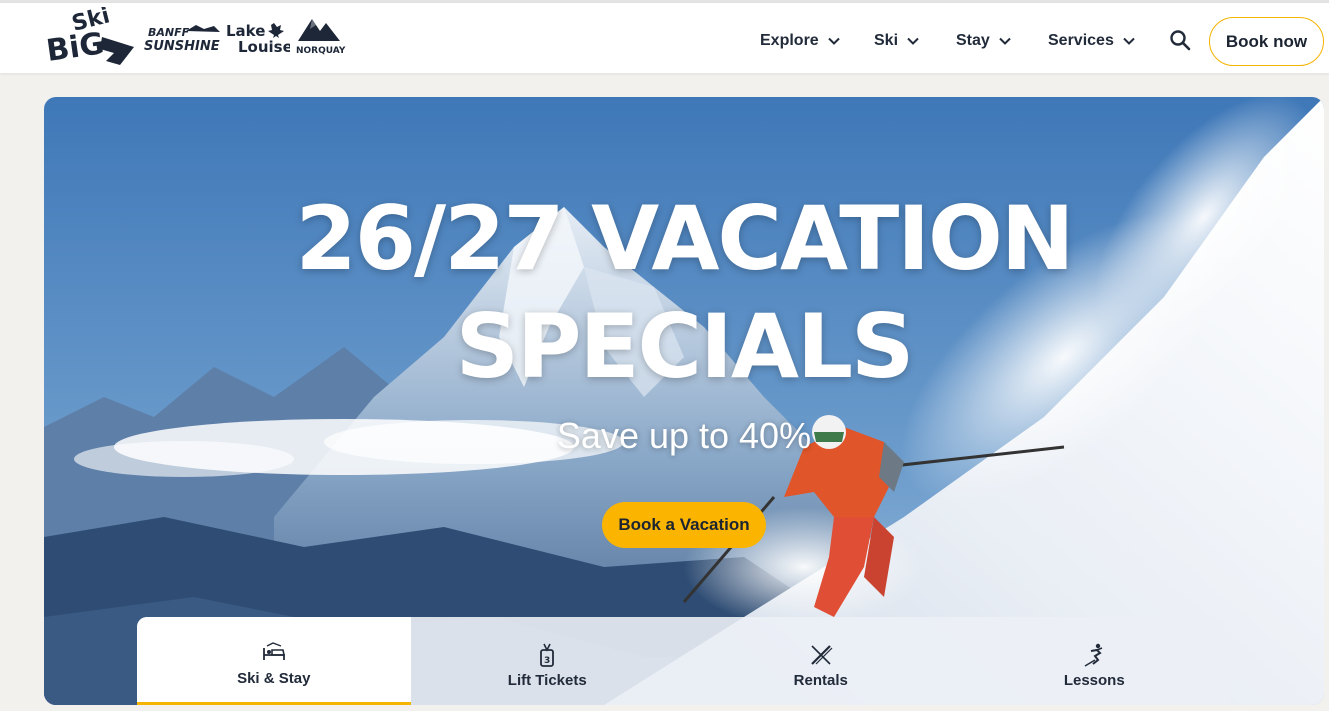 The width and height of the screenshot is (1329, 711). I want to click on search-button, so click(1180, 40).